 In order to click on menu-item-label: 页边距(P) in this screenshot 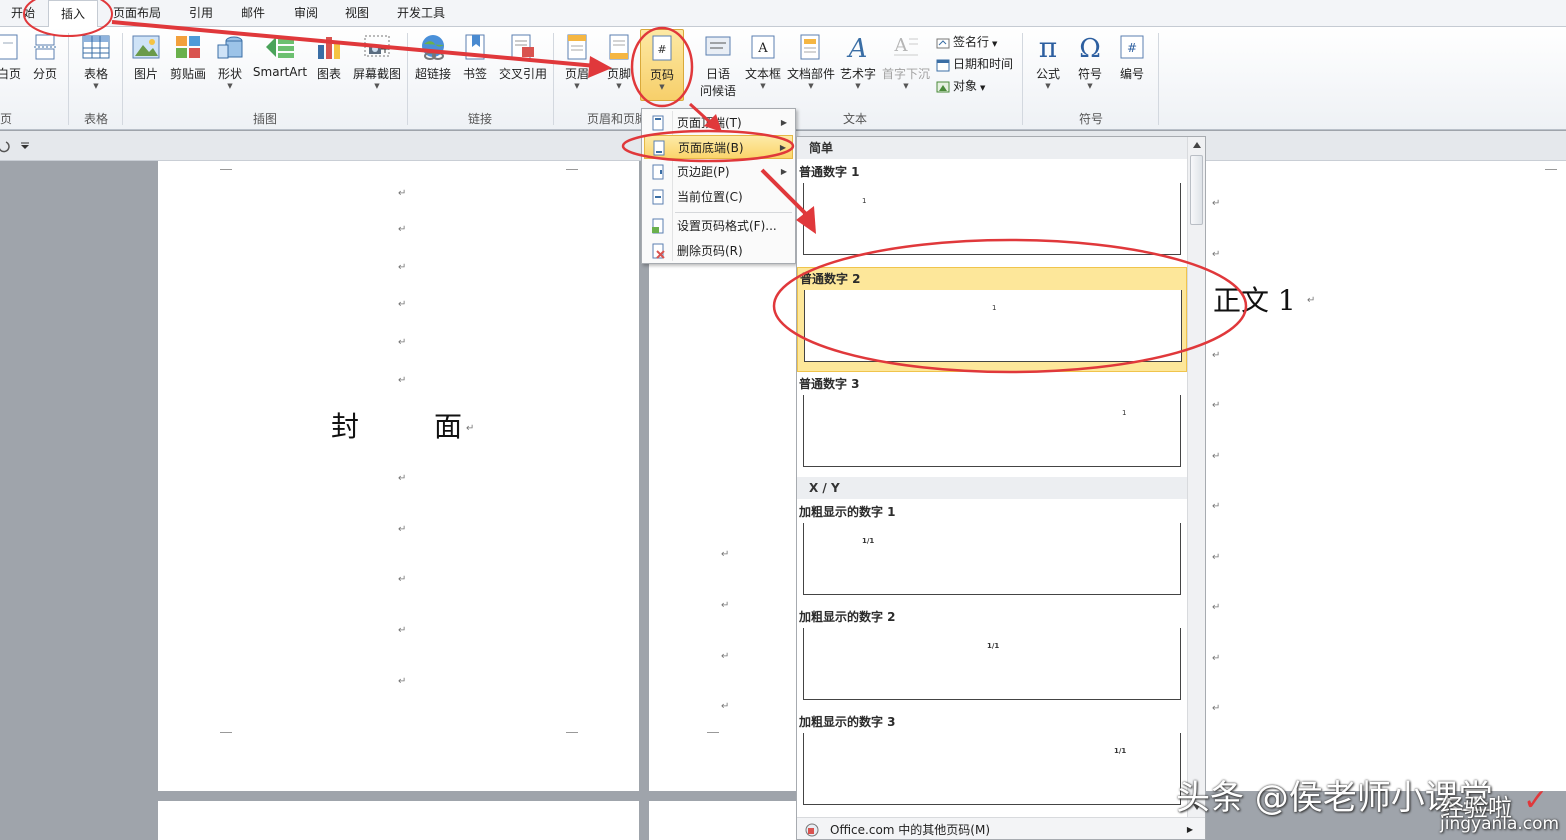, I will do `click(703, 172)`.